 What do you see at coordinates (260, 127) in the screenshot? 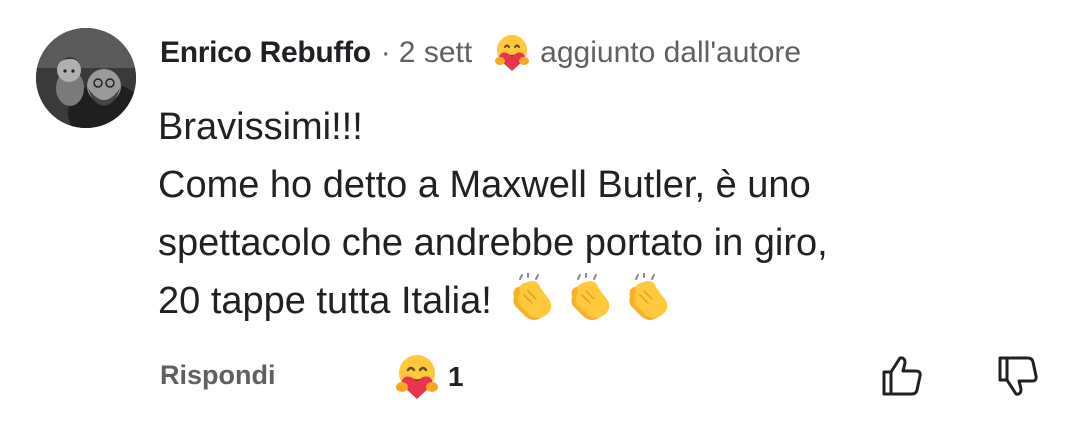
I see `comment-line: Bravissimi!!!` at bounding box center [260, 127].